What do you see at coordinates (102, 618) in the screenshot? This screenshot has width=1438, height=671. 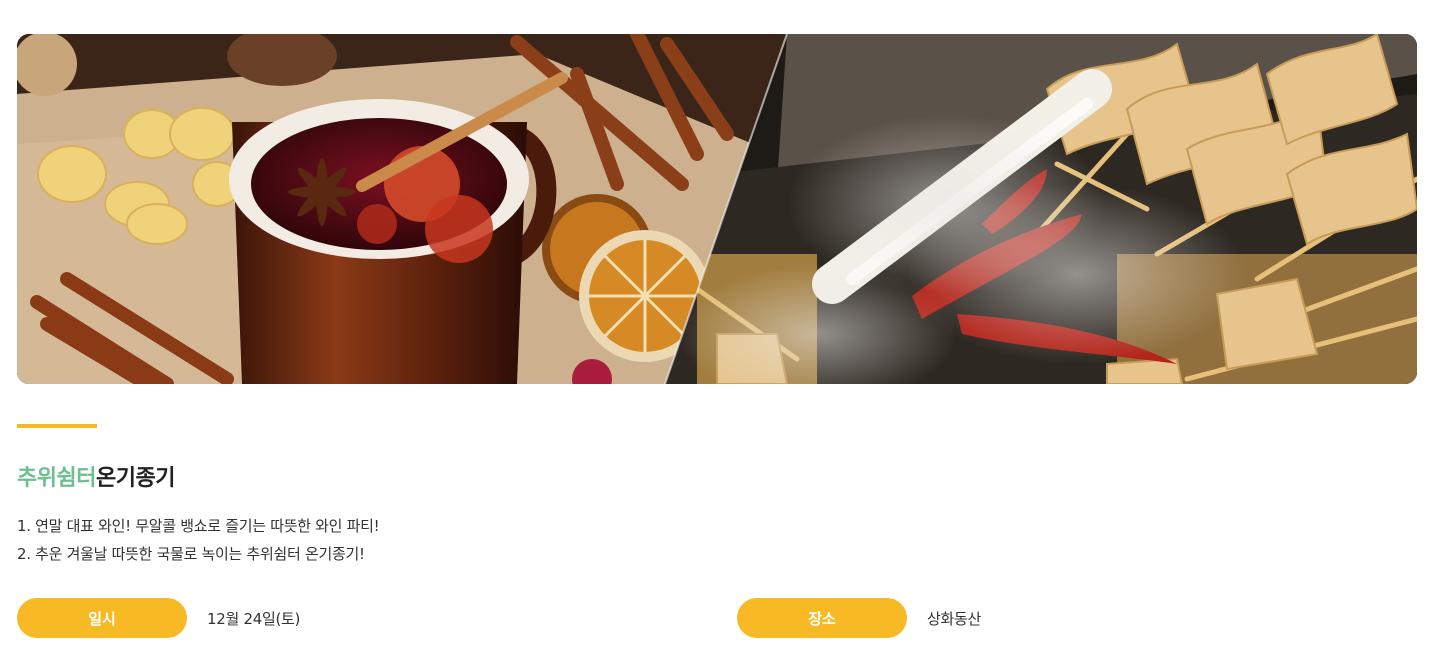 I see `date-label-badge: 일시` at bounding box center [102, 618].